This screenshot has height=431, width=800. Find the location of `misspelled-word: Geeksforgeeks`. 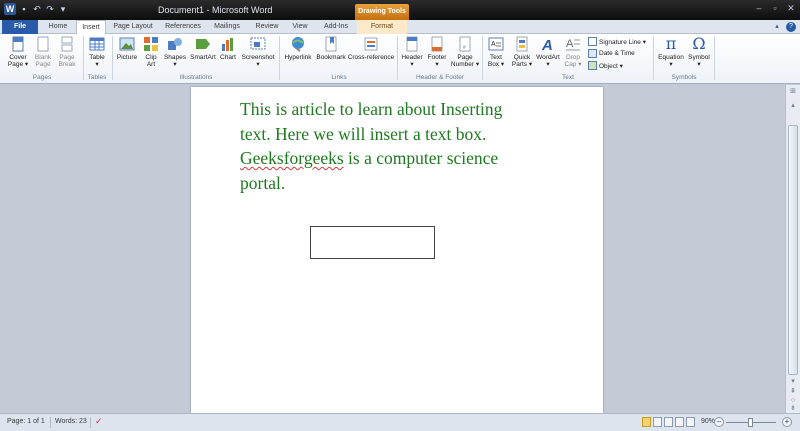

misspelled-word: Geeksforgeeks is located at coordinates (292, 158).